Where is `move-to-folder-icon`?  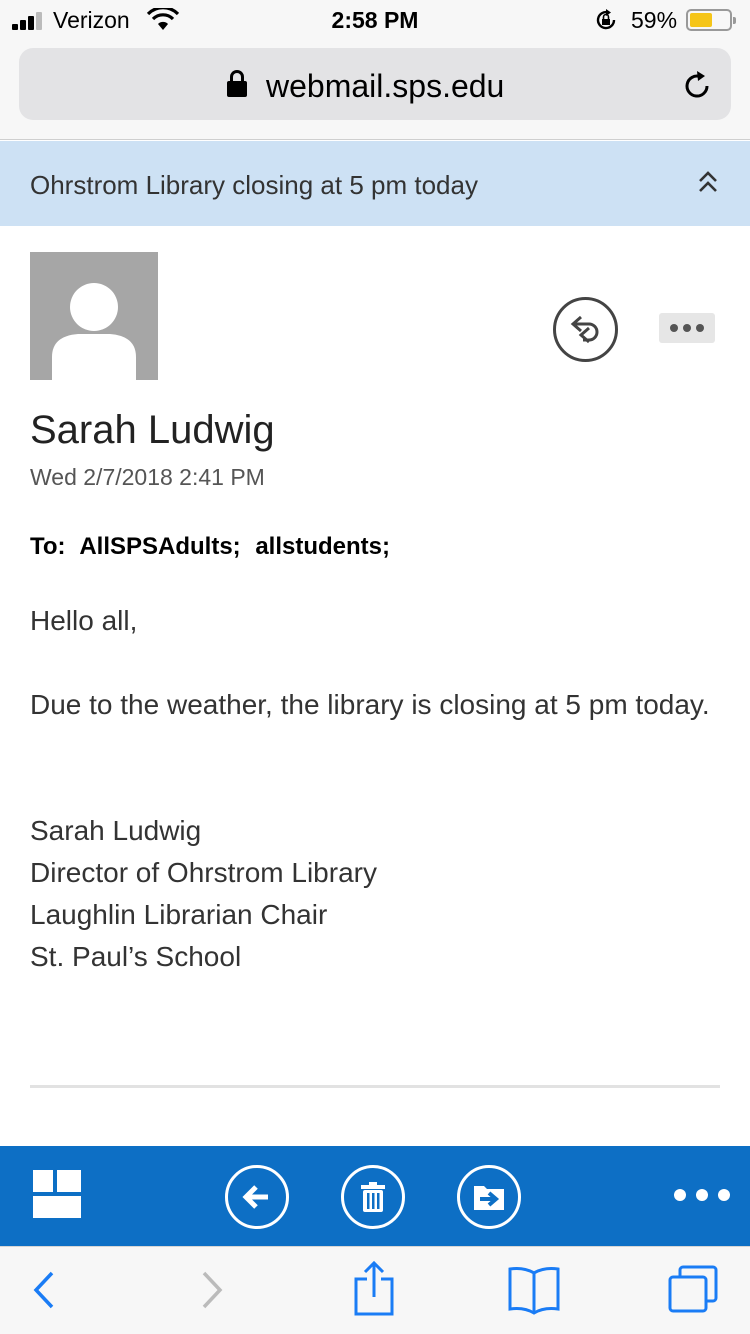 move-to-folder-icon is located at coordinates (489, 1198).